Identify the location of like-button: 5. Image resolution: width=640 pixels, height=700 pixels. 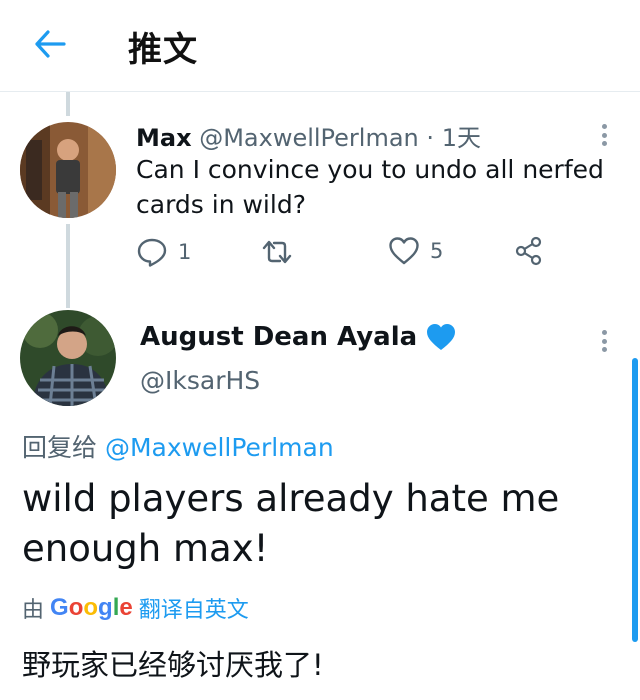
(415, 251).